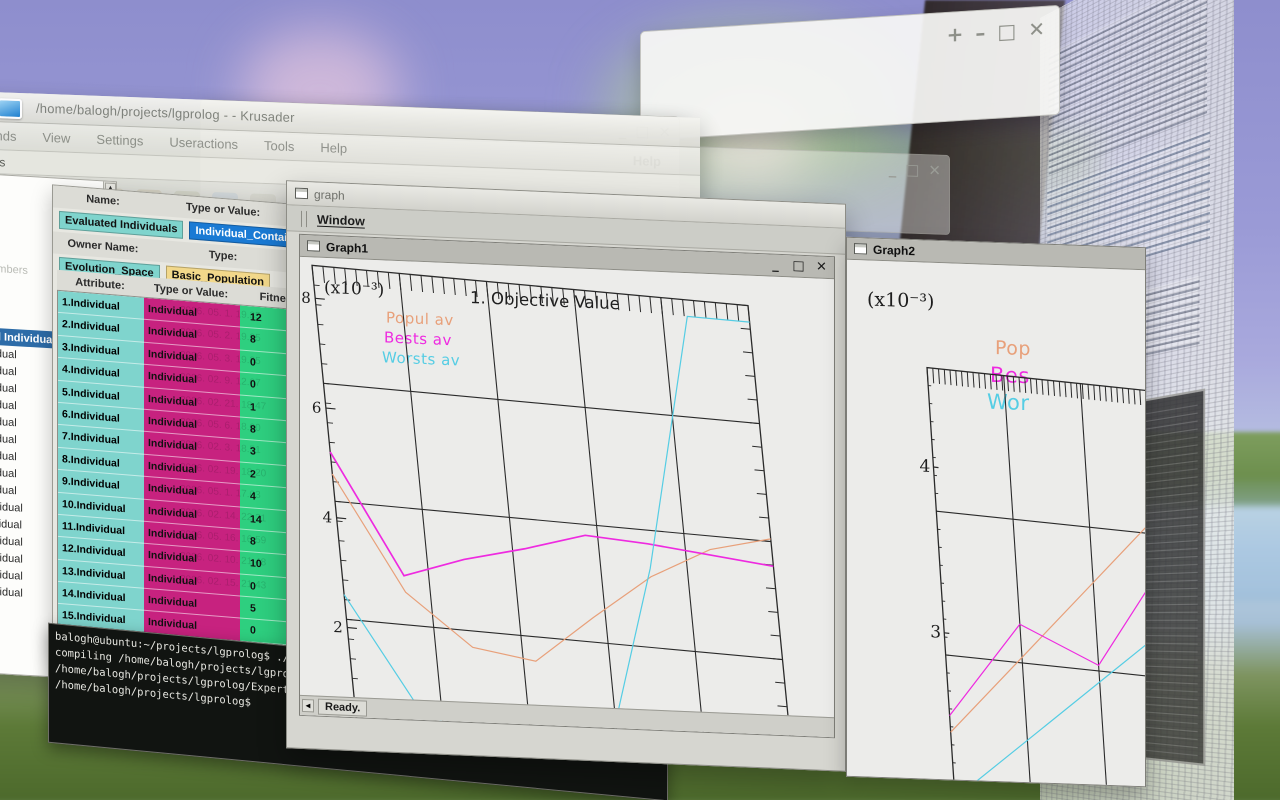 The image size is (1280, 800). I want to click on submenu-label: References, so click(3, 160).